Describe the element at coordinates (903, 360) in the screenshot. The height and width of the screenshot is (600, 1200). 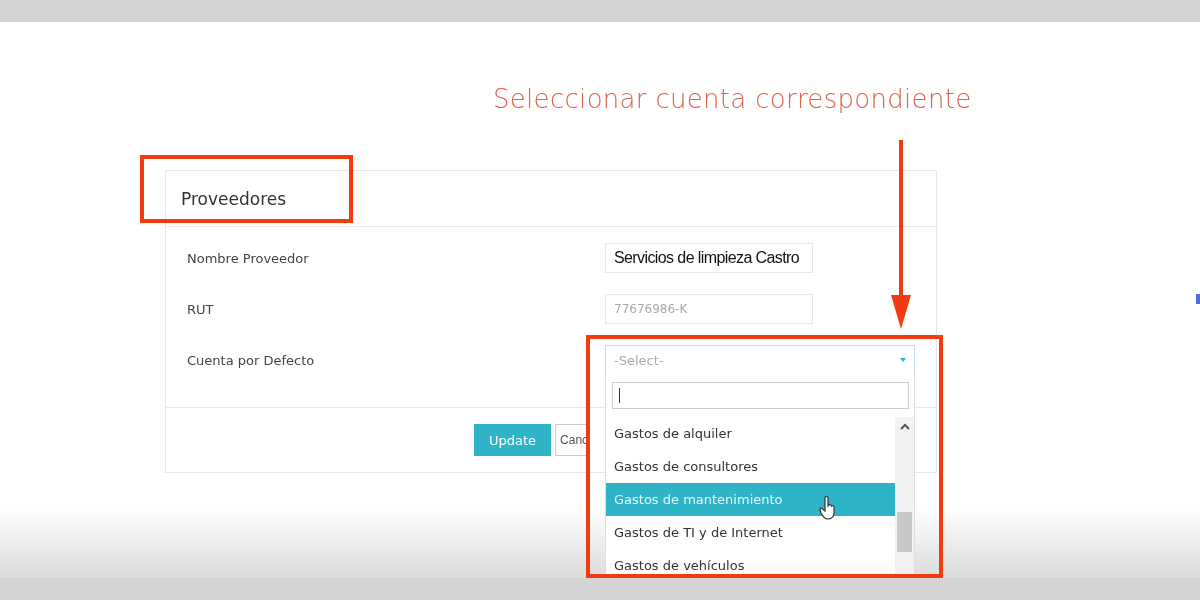
I see `caret-icon` at that location.